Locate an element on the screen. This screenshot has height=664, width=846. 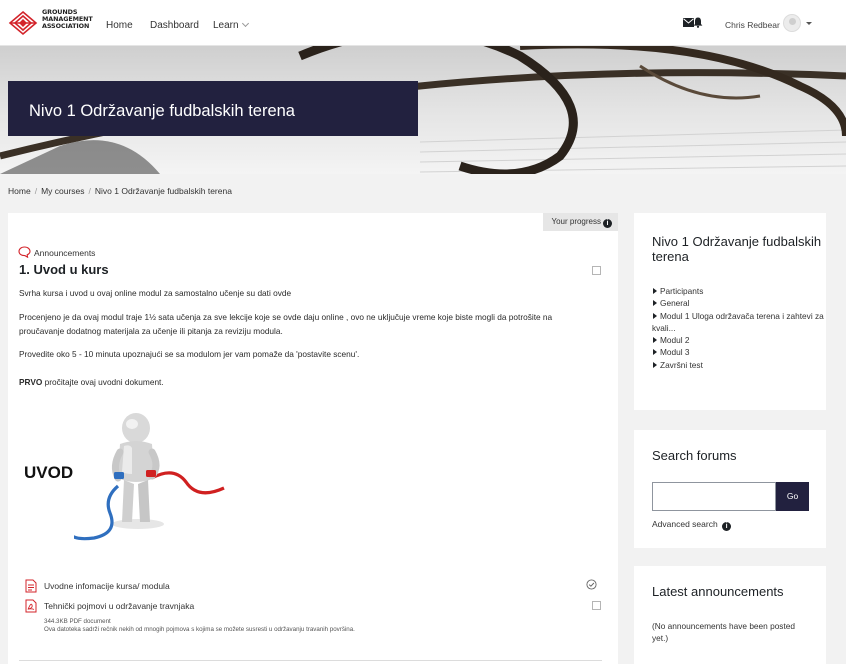
course-title-banner: Nivo 1 Održavanje fudbalskih terena is located at coordinates (213, 108).